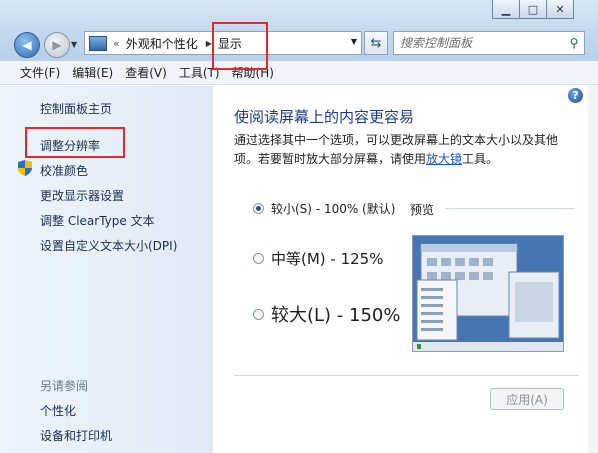 This screenshot has width=598, height=453. I want to click on desc-text-end: 工具。, so click(480, 159).